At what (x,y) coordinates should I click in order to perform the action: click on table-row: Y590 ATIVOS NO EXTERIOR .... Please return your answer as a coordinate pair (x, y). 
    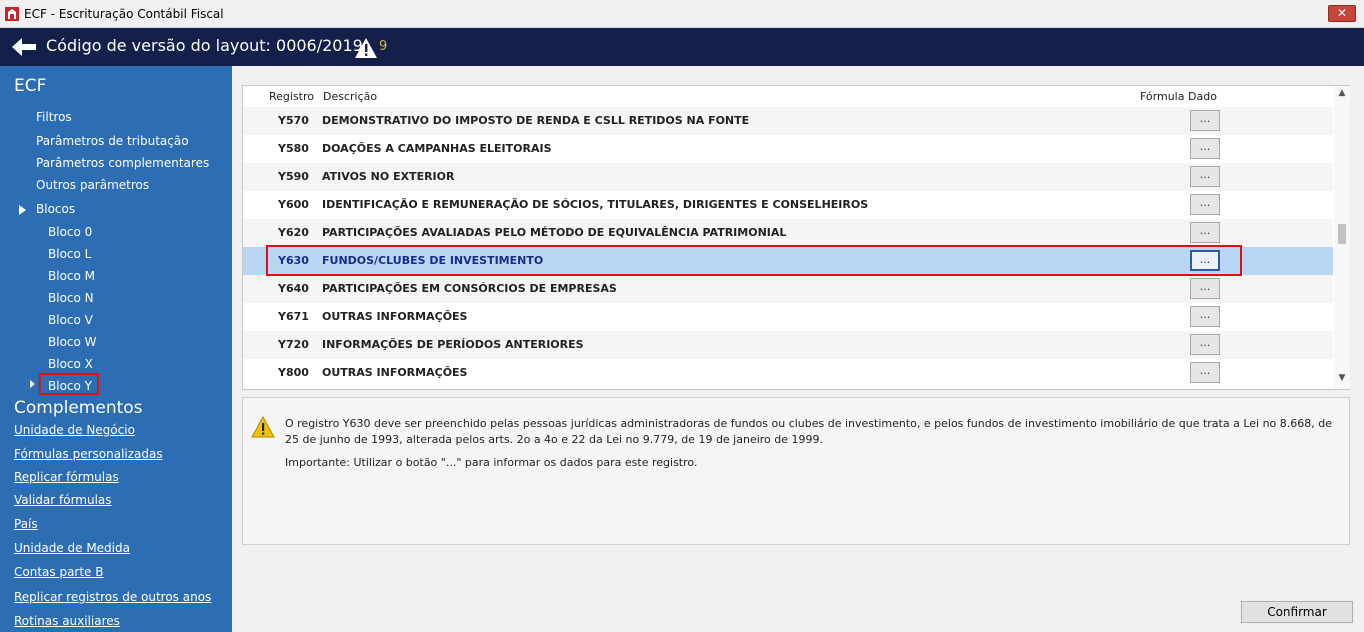
    Looking at the image, I should click on (788, 177).